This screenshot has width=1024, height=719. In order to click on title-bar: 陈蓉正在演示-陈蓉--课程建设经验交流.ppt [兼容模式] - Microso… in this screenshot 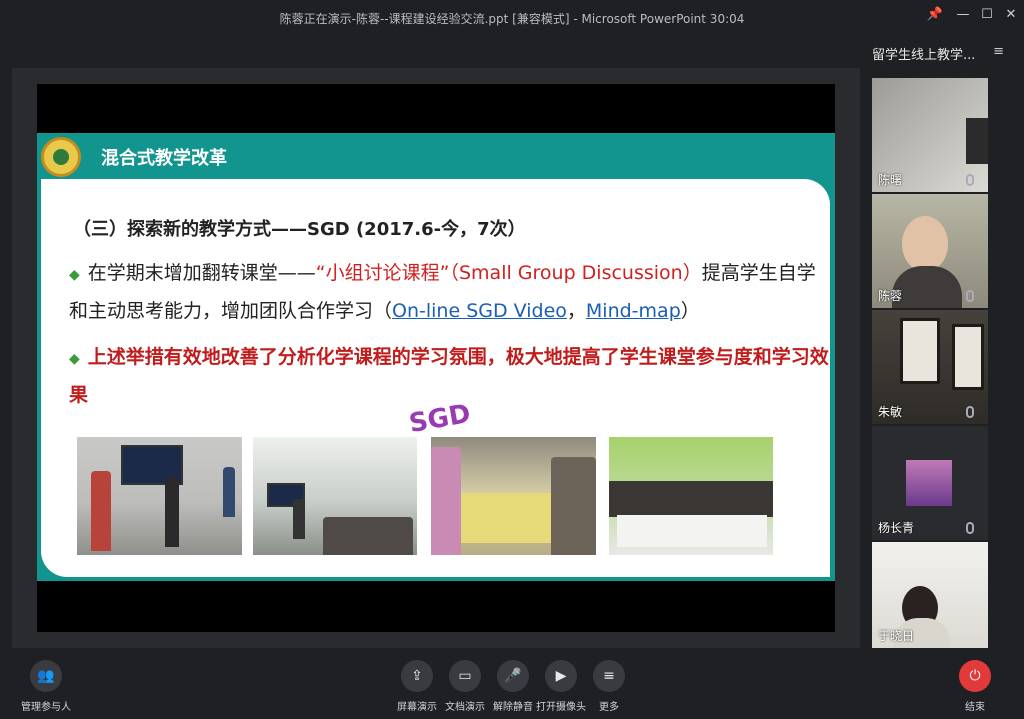, I will do `click(512, 17)`.